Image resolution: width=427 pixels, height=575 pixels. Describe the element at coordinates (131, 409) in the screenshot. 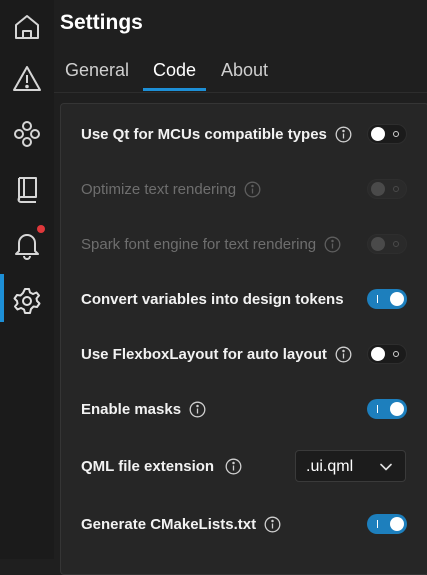

I see `setting-label: Enable masks` at that location.